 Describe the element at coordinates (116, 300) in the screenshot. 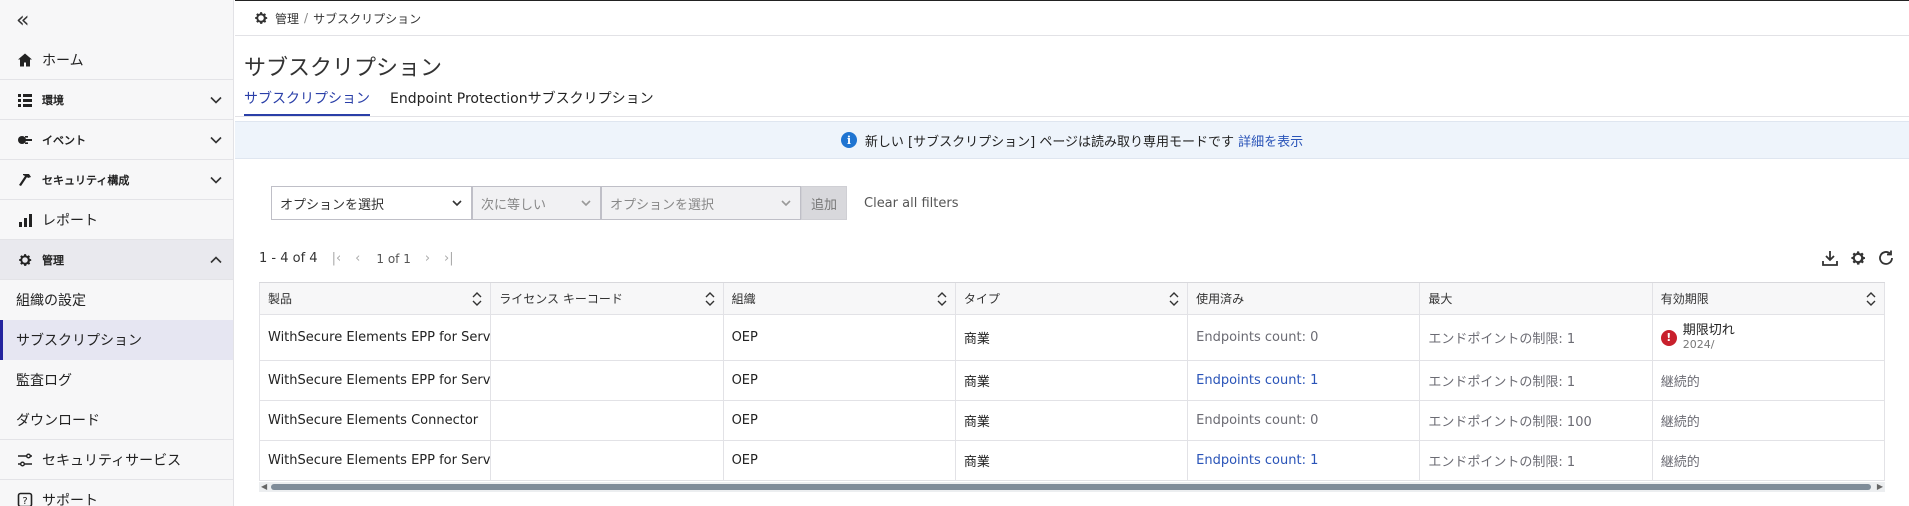

I see `sidebar-subitem-org-settings: 組織の設定` at that location.